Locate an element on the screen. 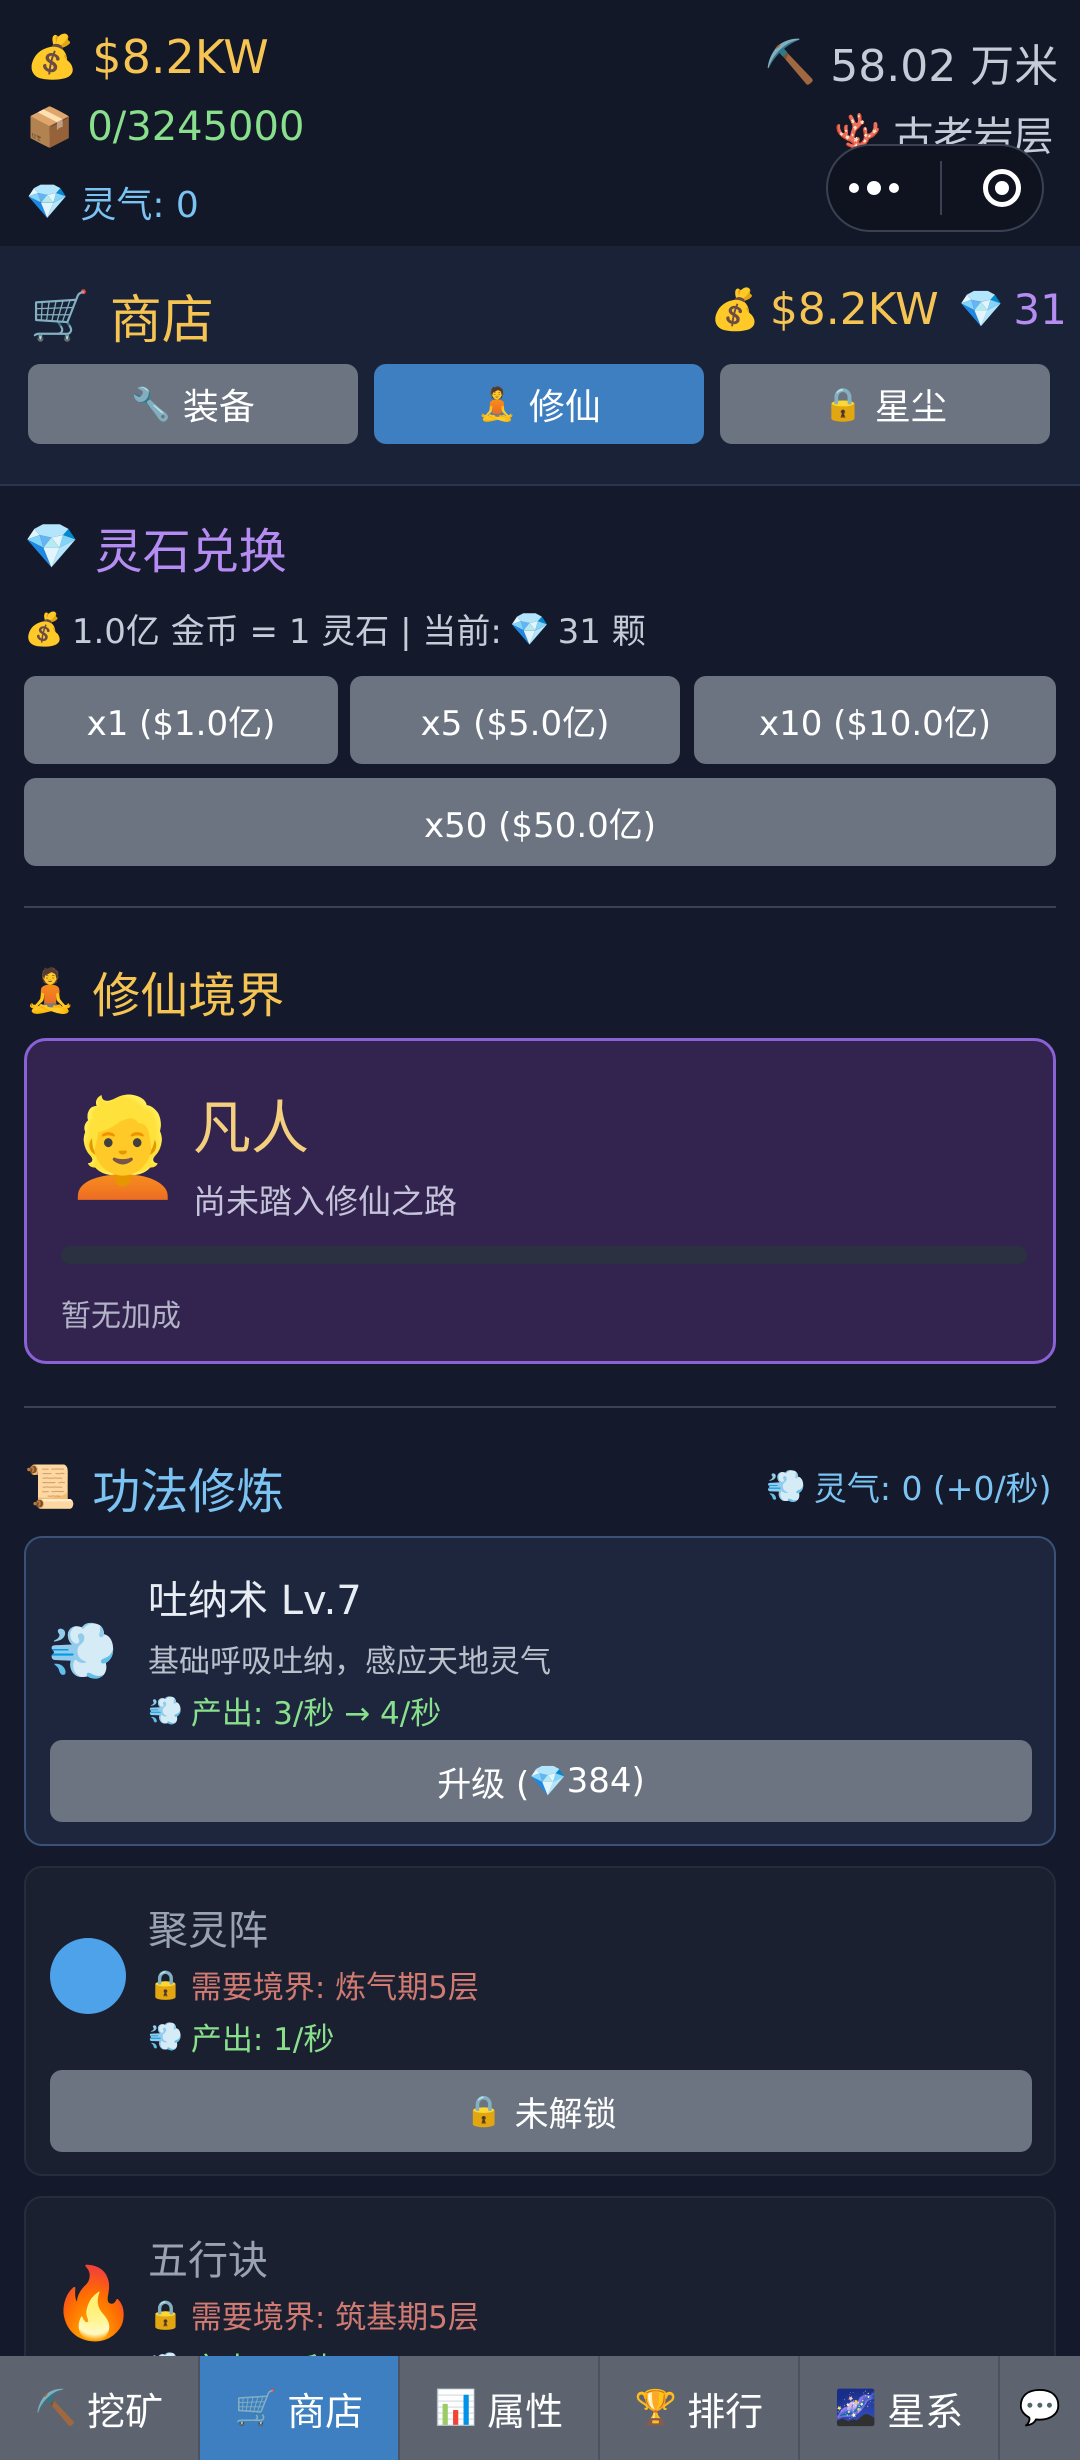 This screenshot has width=1080, height=2460. skill-name: 吐纳术 Lv.7 is located at coordinates (255, 1601).